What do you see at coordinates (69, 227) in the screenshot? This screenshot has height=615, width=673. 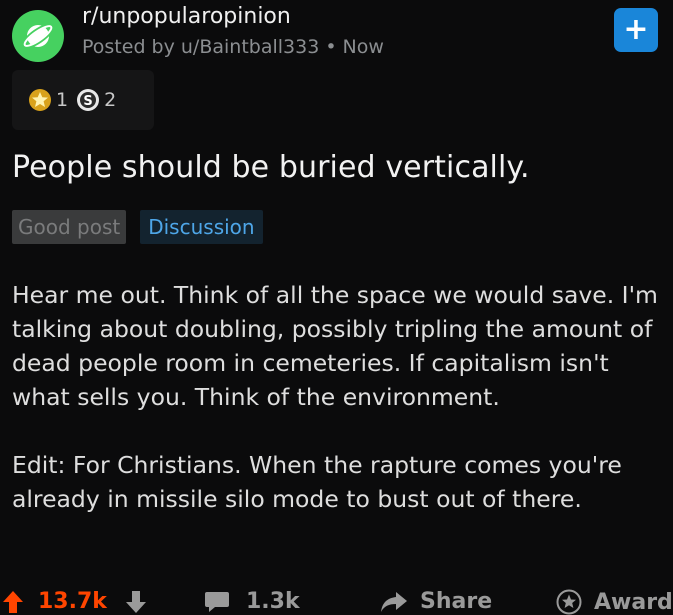 I see `user-flair: Good post` at bounding box center [69, 227].